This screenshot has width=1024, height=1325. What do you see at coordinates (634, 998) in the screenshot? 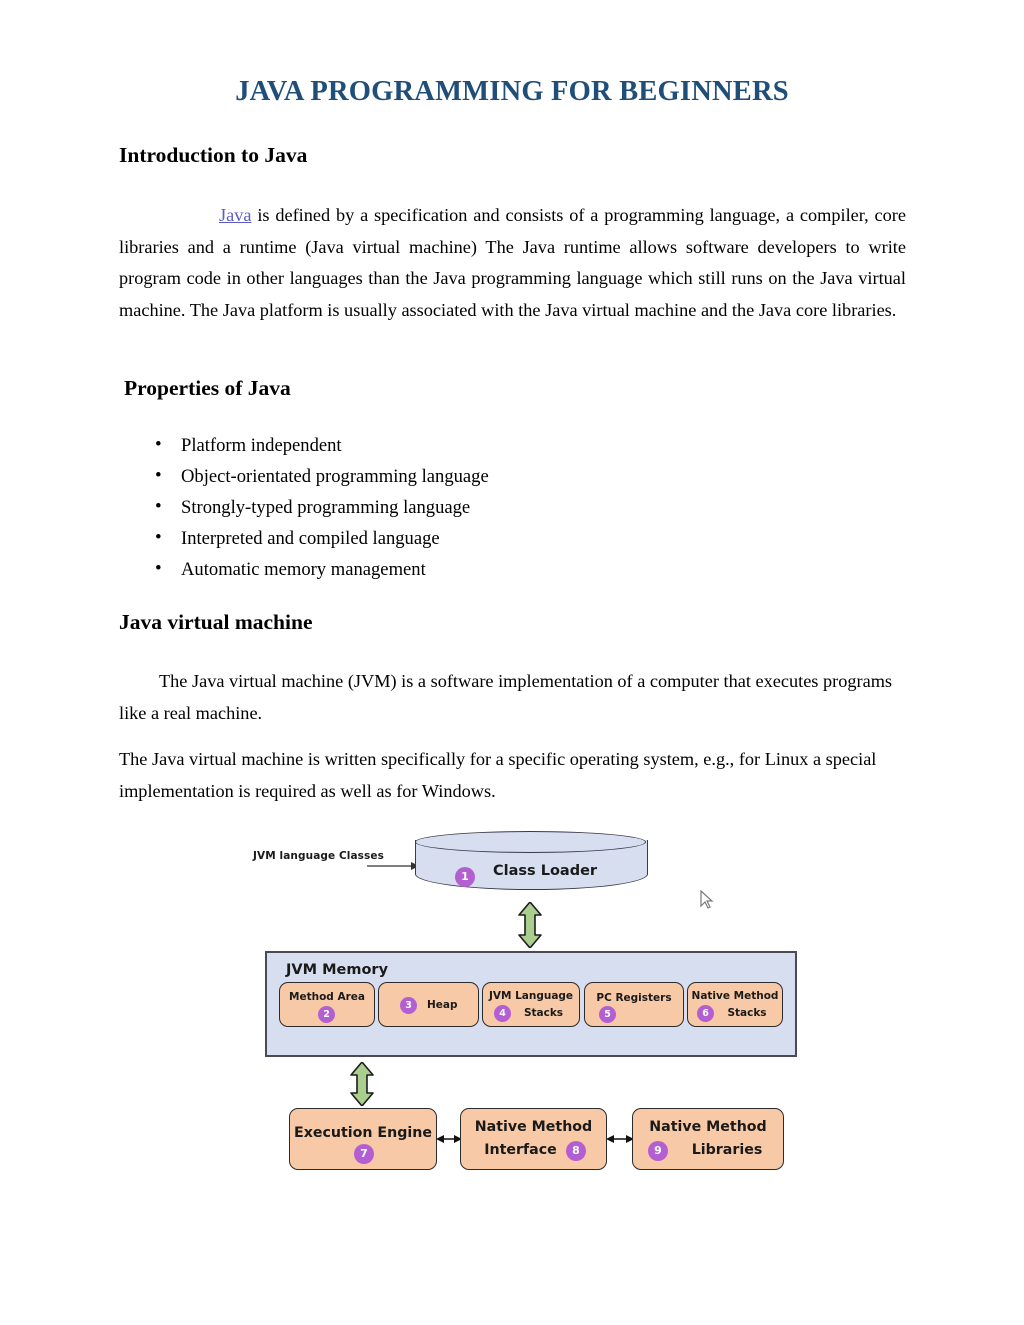
I see `pc-registers-label: PC Registers` at bounding box center [634, 998].